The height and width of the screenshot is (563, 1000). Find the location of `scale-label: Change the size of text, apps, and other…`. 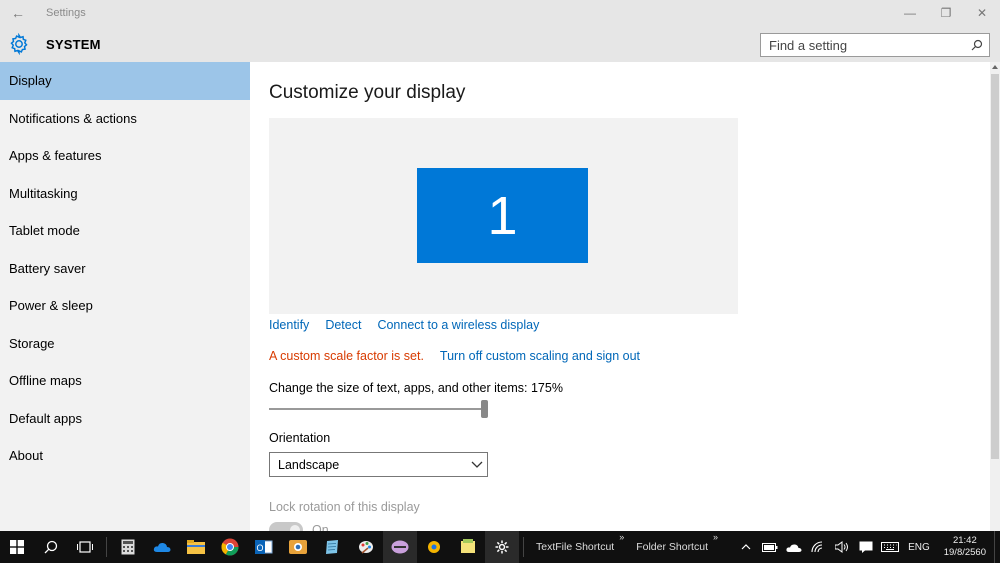

scale-label: Change the size of text, apps, and other… is located at coordinates (416, 388).